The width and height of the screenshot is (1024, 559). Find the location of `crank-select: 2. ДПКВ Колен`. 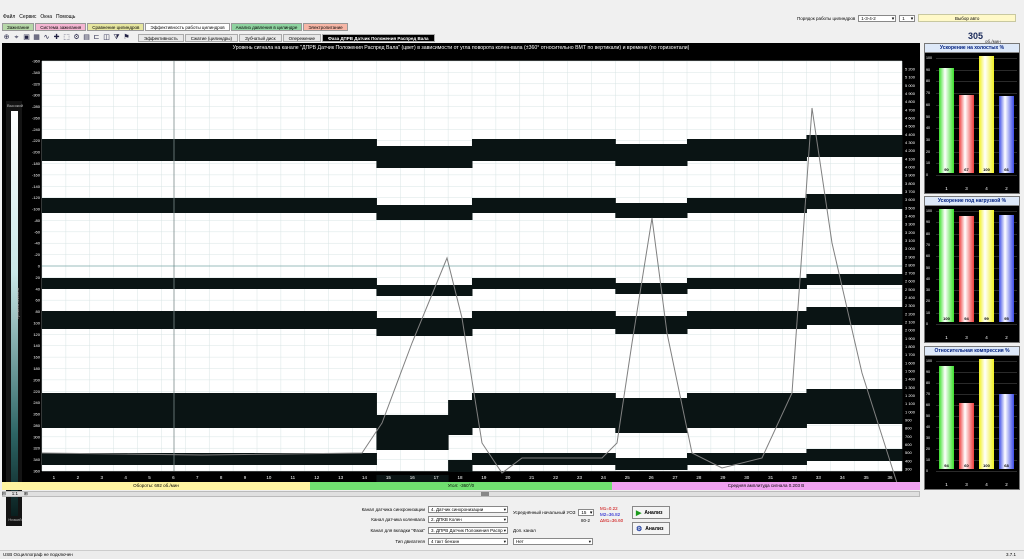

crank-select: 2. ДПКВ Колен is located at coordinates (468, 519).